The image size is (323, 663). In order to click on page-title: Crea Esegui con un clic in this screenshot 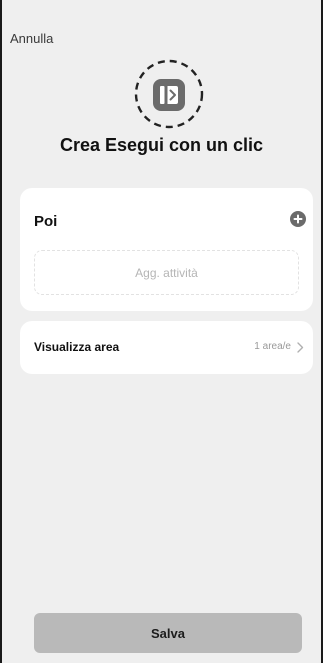, I will do `click(161, 145)`.